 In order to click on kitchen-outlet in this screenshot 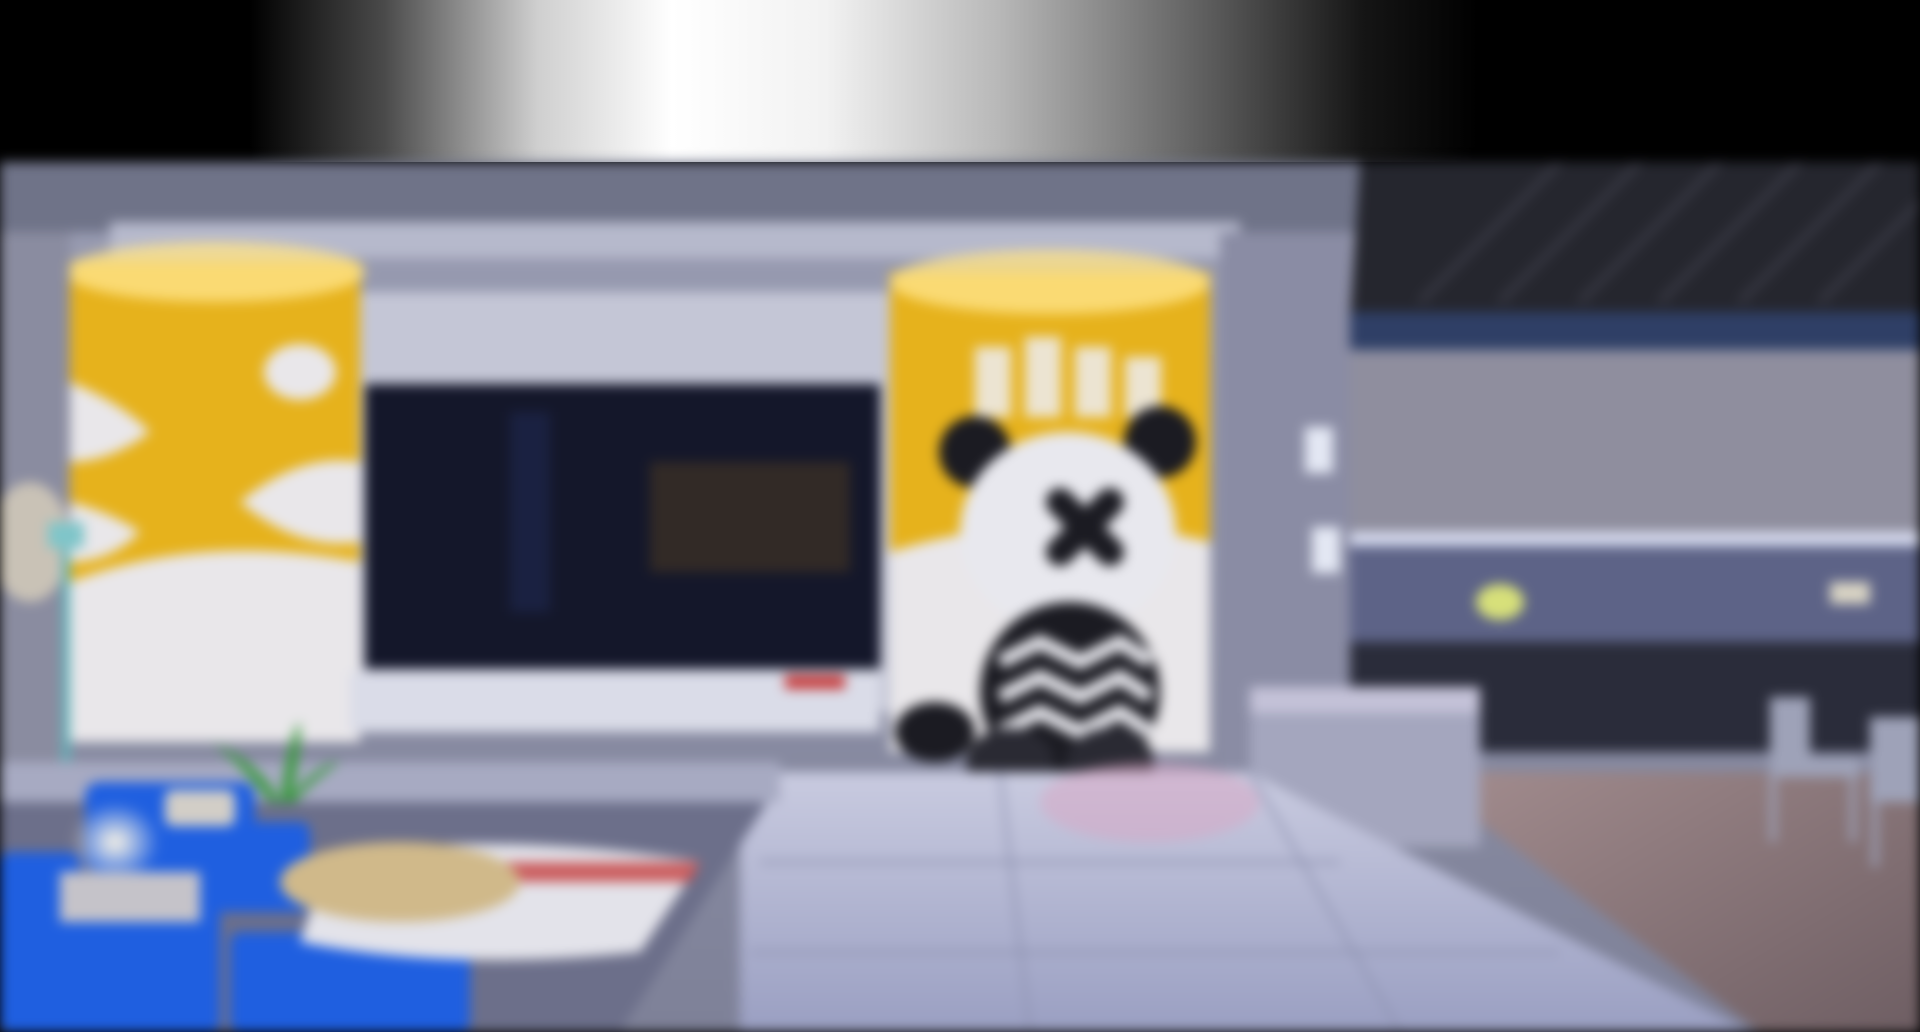, I will do `click(1850, 593)`.